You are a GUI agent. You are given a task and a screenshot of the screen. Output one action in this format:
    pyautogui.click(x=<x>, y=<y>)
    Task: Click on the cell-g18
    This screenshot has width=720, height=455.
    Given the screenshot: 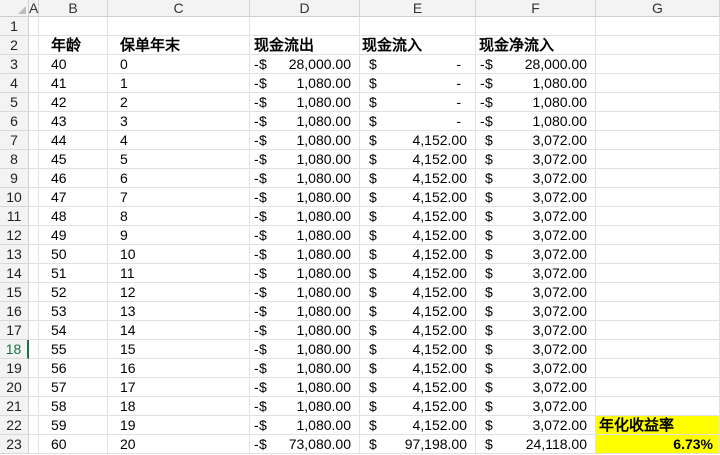 What is the action you would take?
    pyautogui.click(x=658, y=349)
    